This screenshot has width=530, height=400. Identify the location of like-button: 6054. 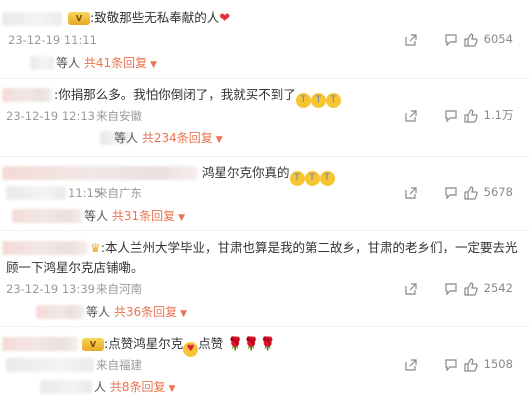
(488, 39).